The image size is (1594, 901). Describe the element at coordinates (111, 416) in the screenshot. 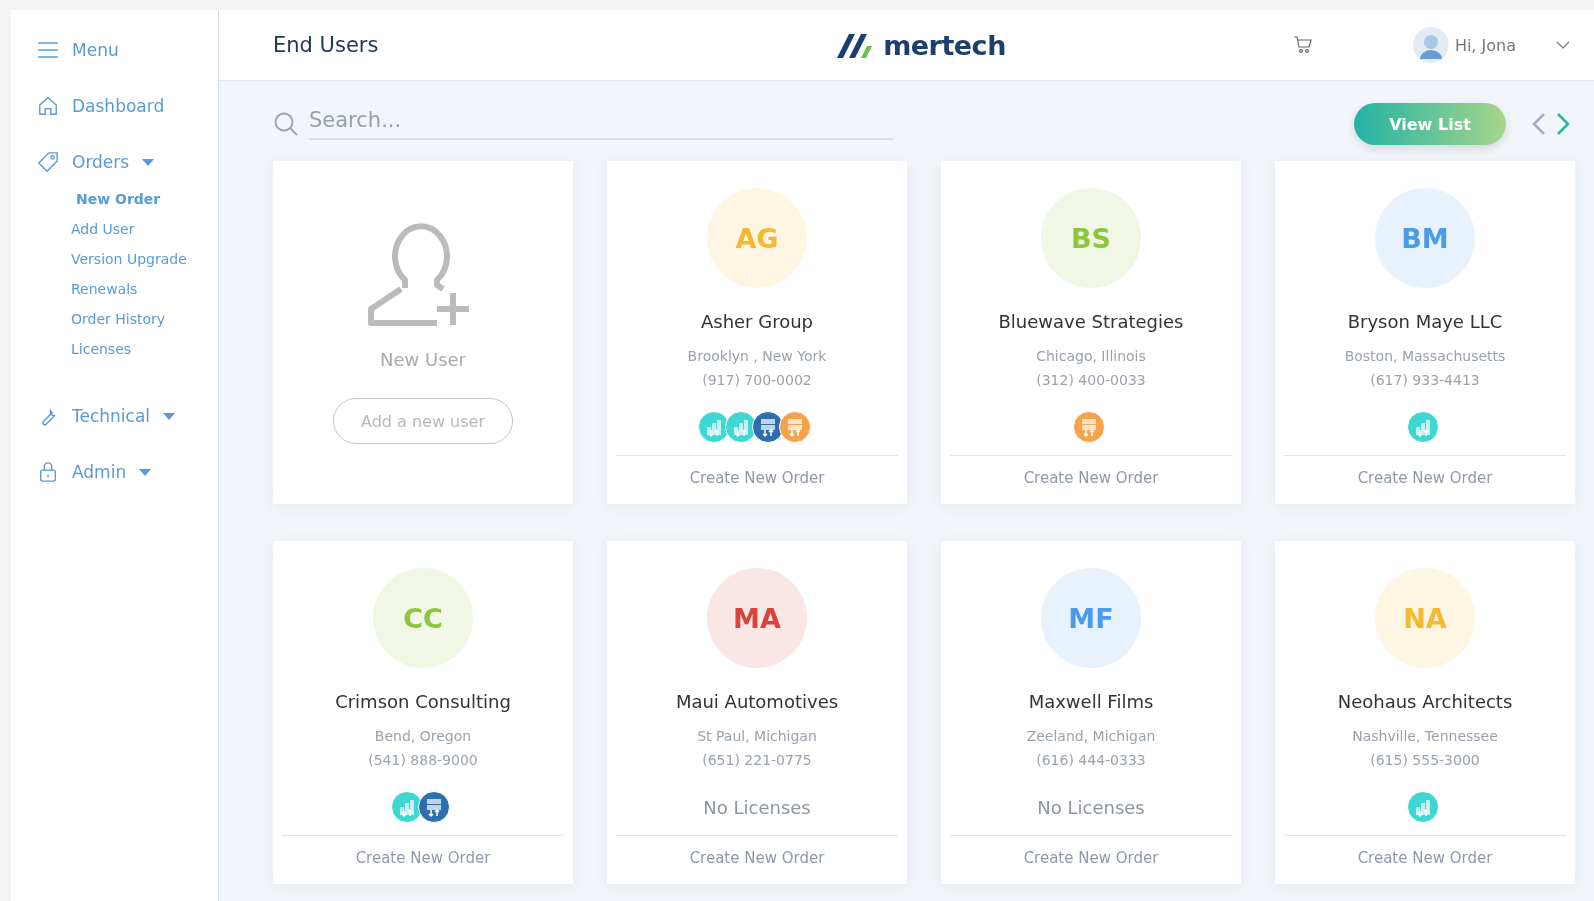

I see `nav-item: Technical` at that location.